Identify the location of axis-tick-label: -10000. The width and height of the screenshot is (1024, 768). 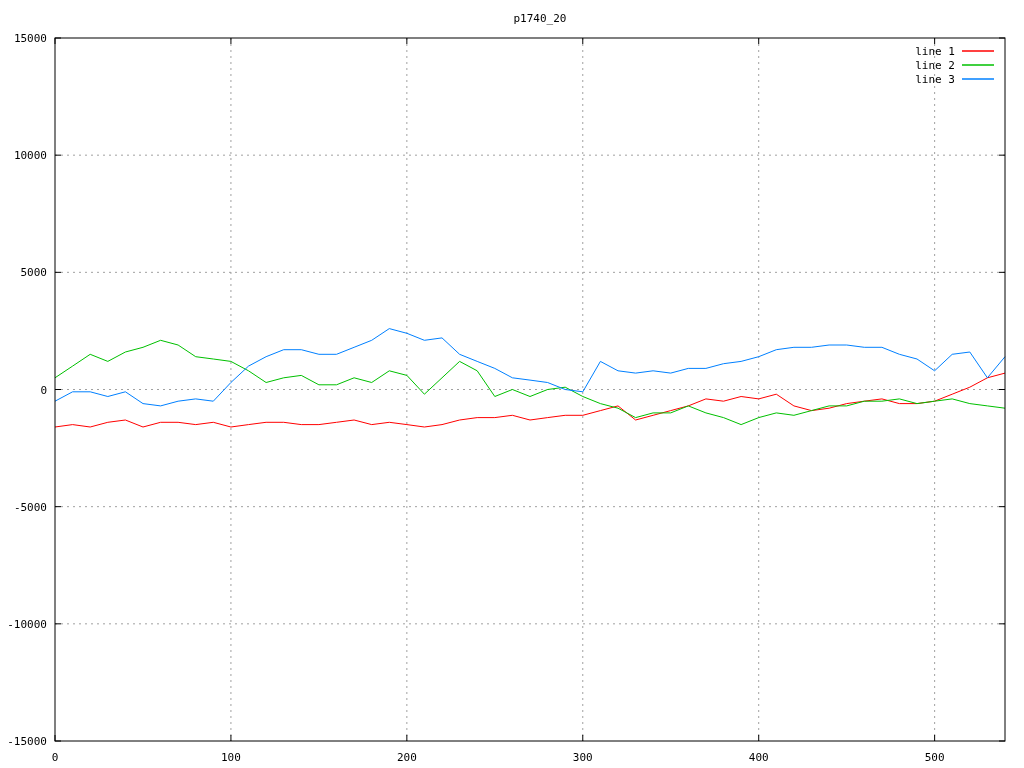
(27, 624).